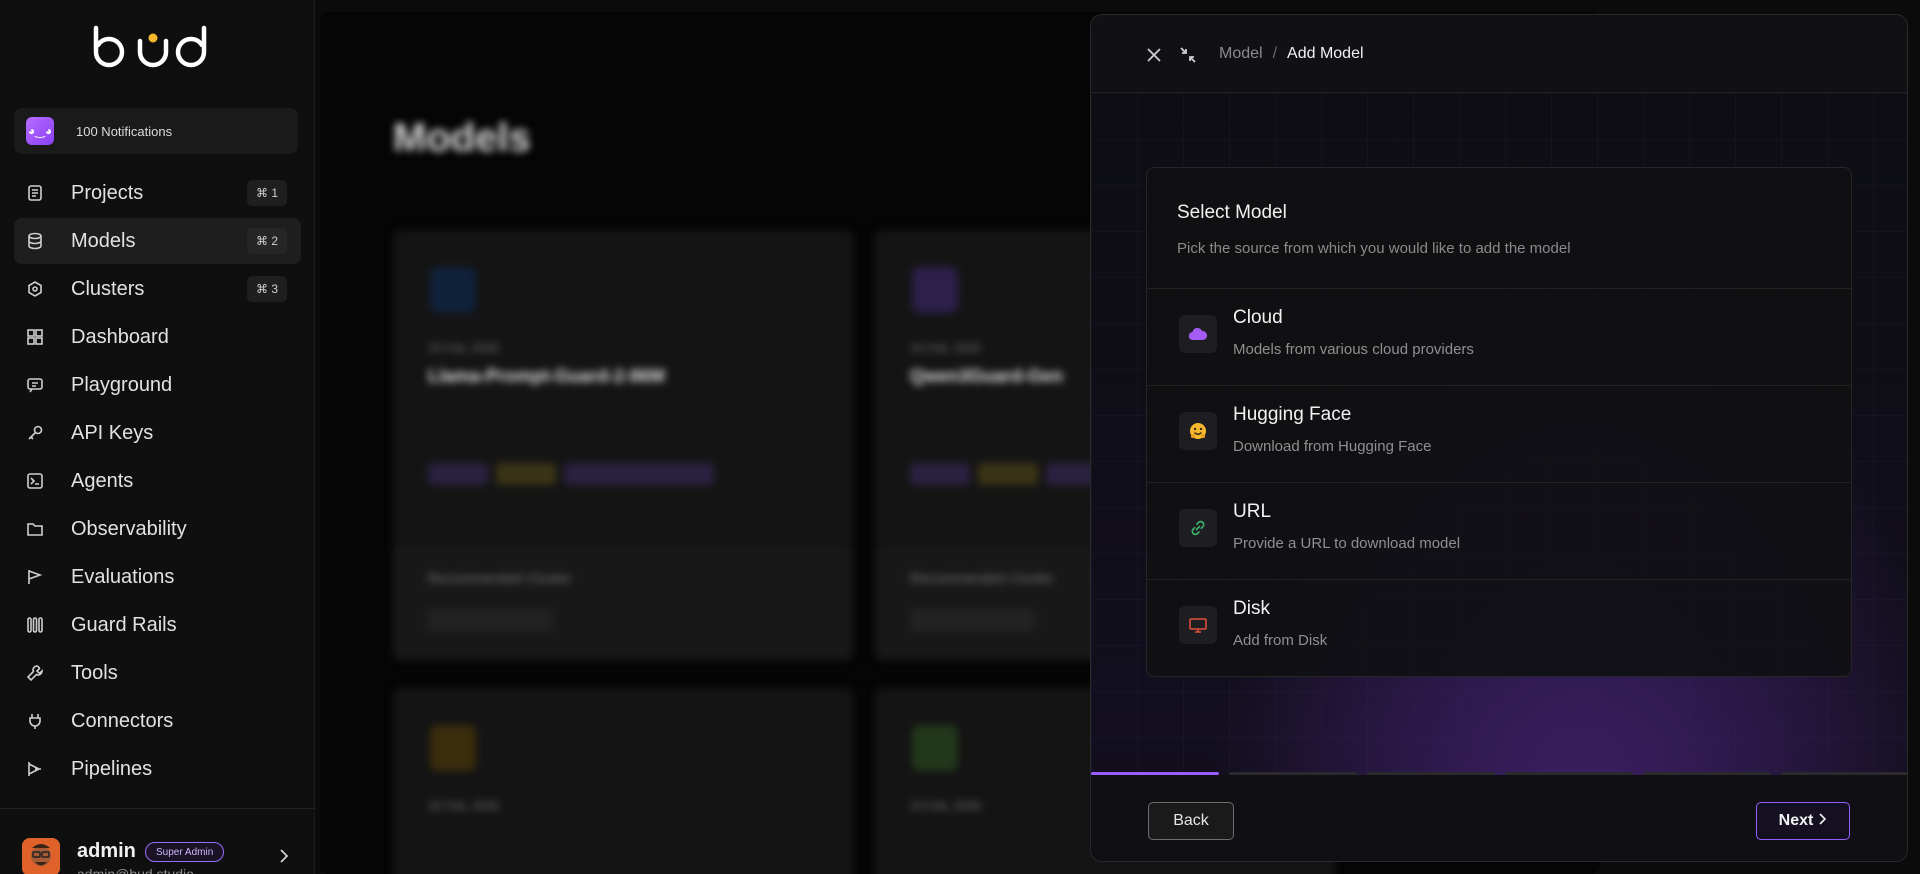 The height and width of the screenshot is (874, 1920). I want to click on model-tags, so click(571, 474).